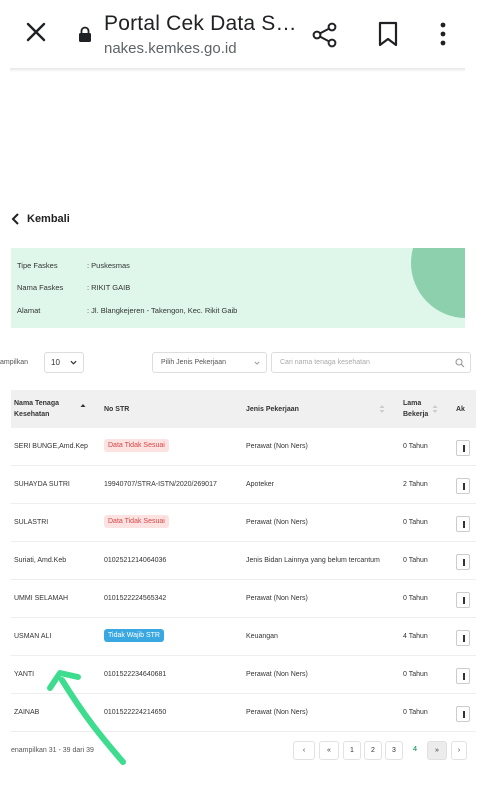 This screenshot has width=487, height=795. I want to click on cell-job: Apoteker, so click(260, 484).